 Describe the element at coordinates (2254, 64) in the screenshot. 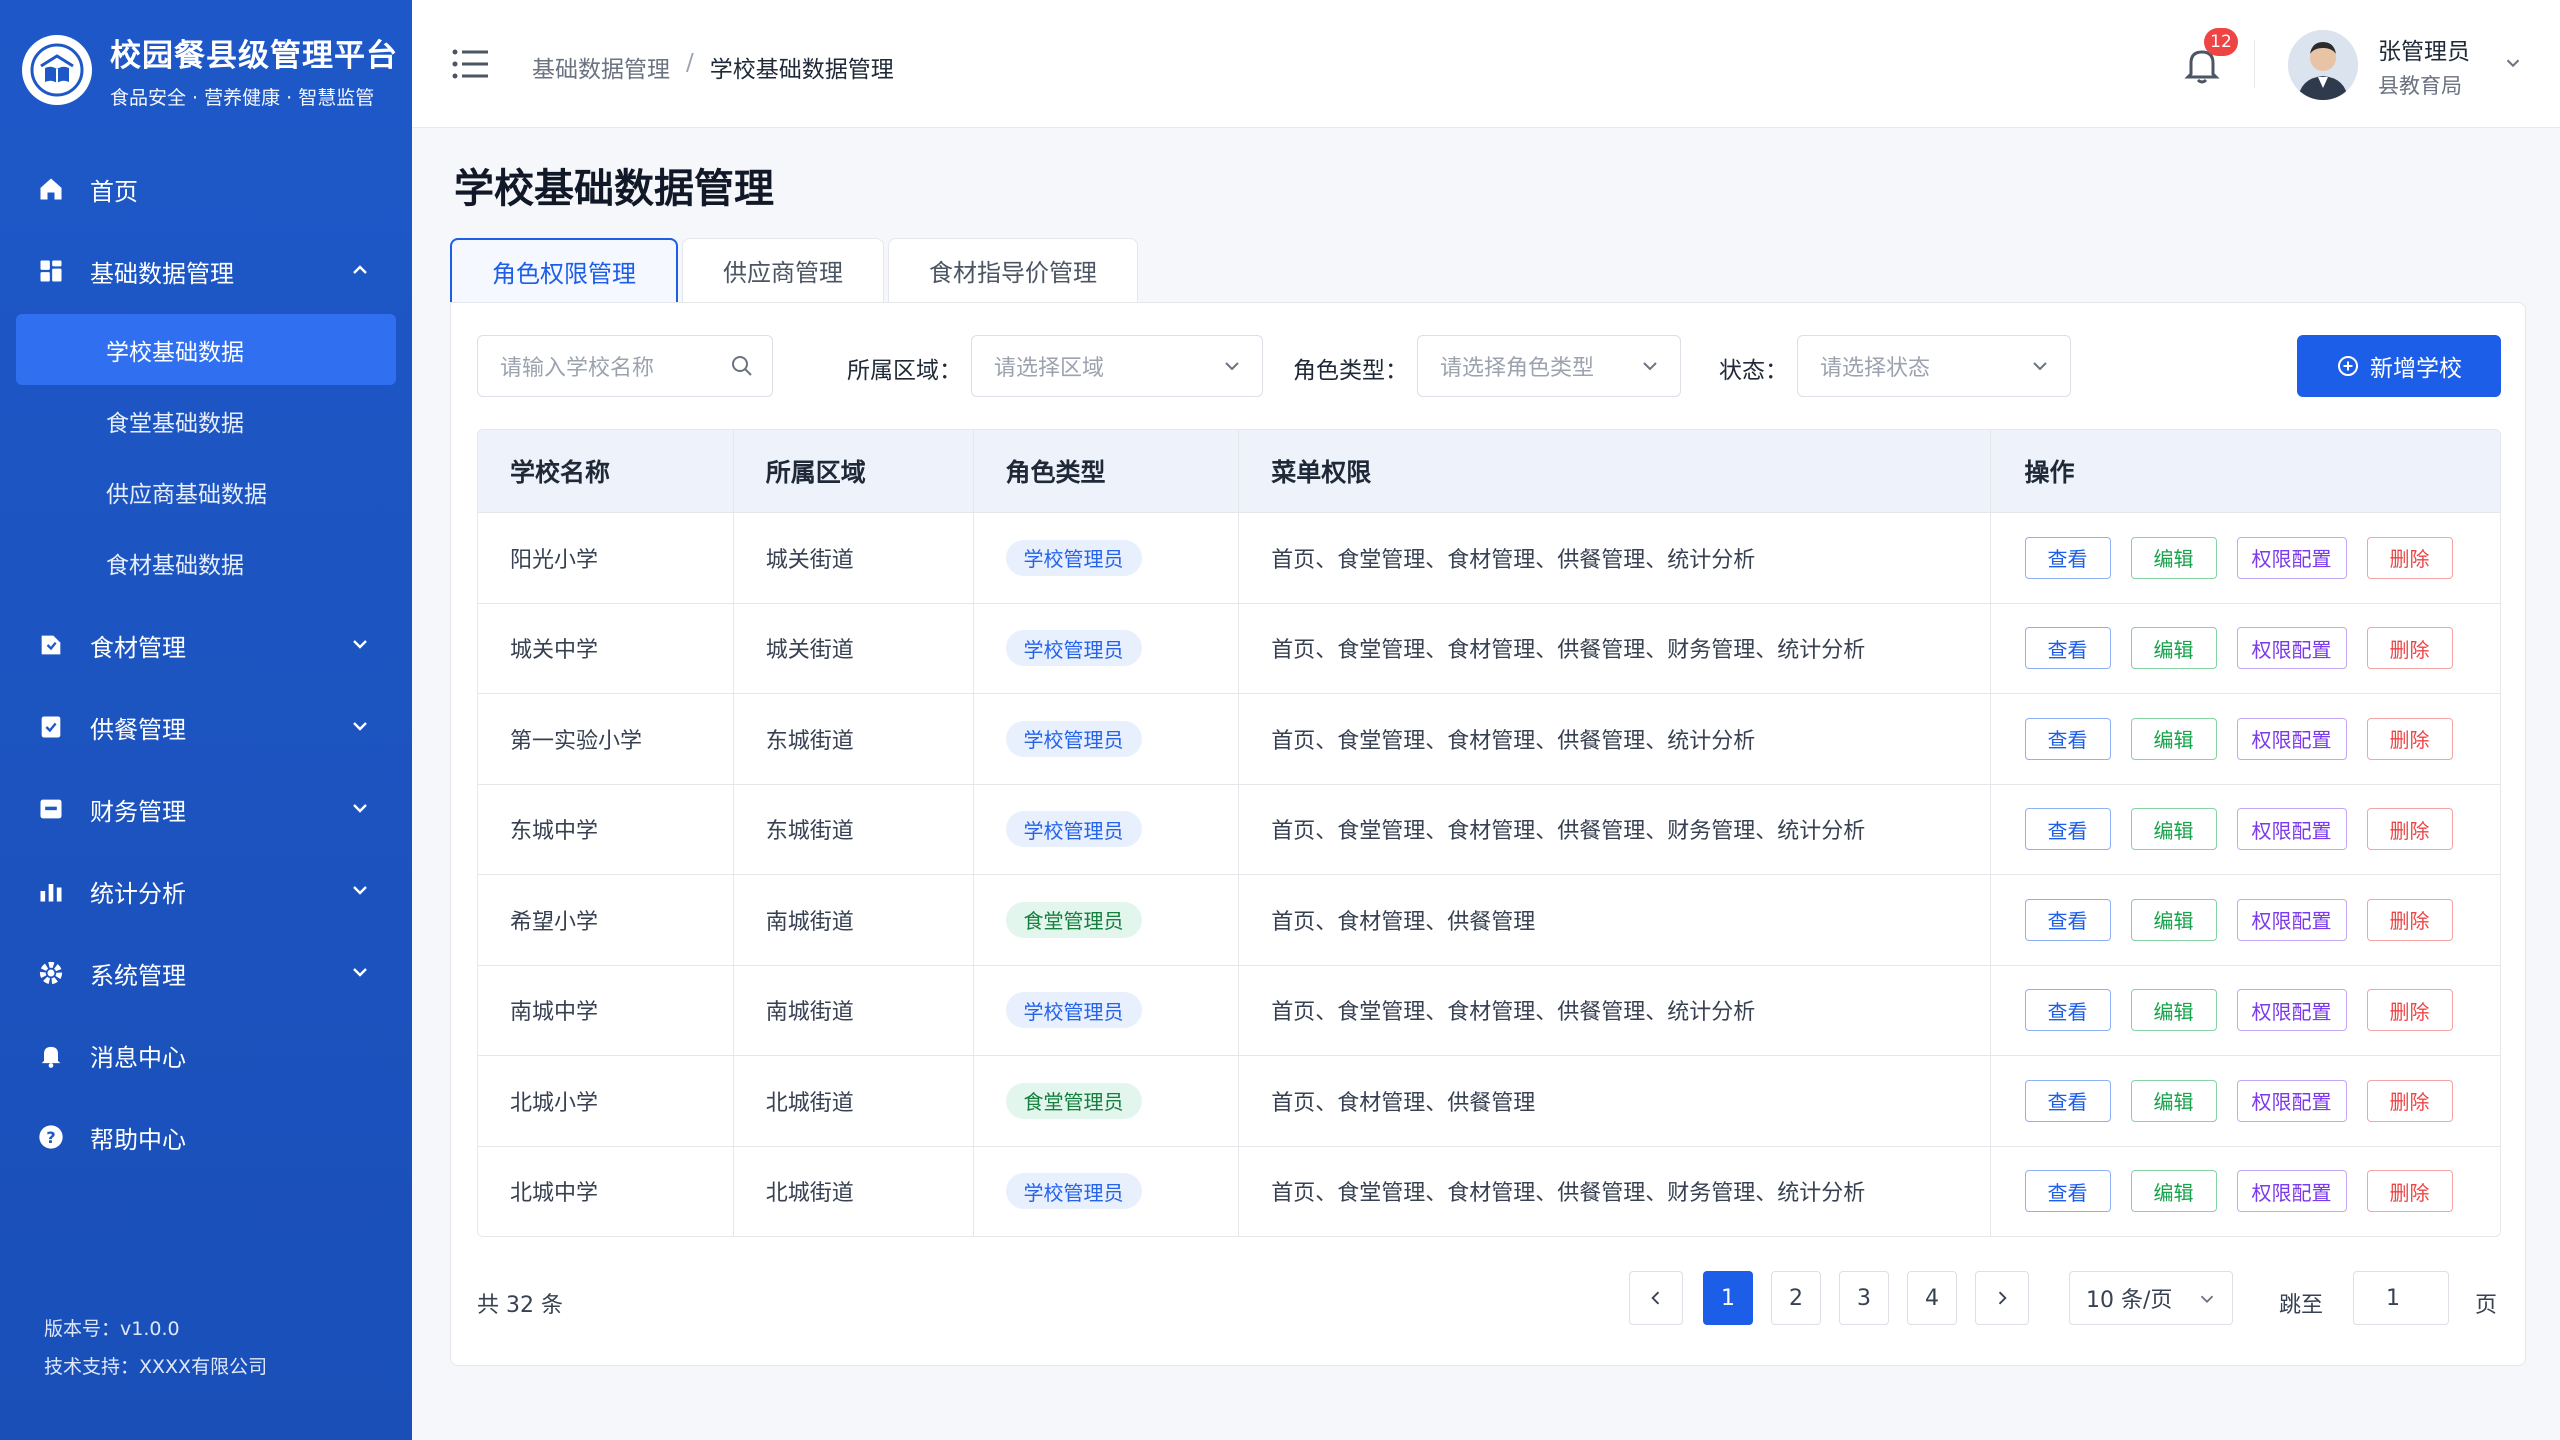

I see `header-divider` at that location.